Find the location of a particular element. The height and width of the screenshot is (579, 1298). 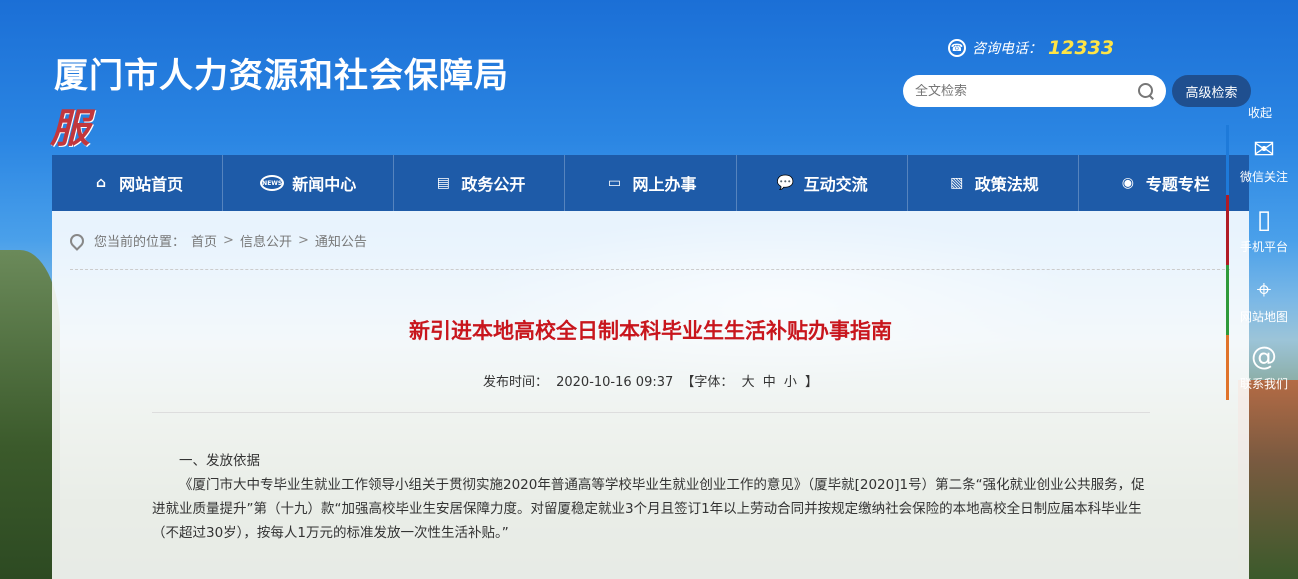

topic-icon: ◉ is located at coordinates (1128, 183).